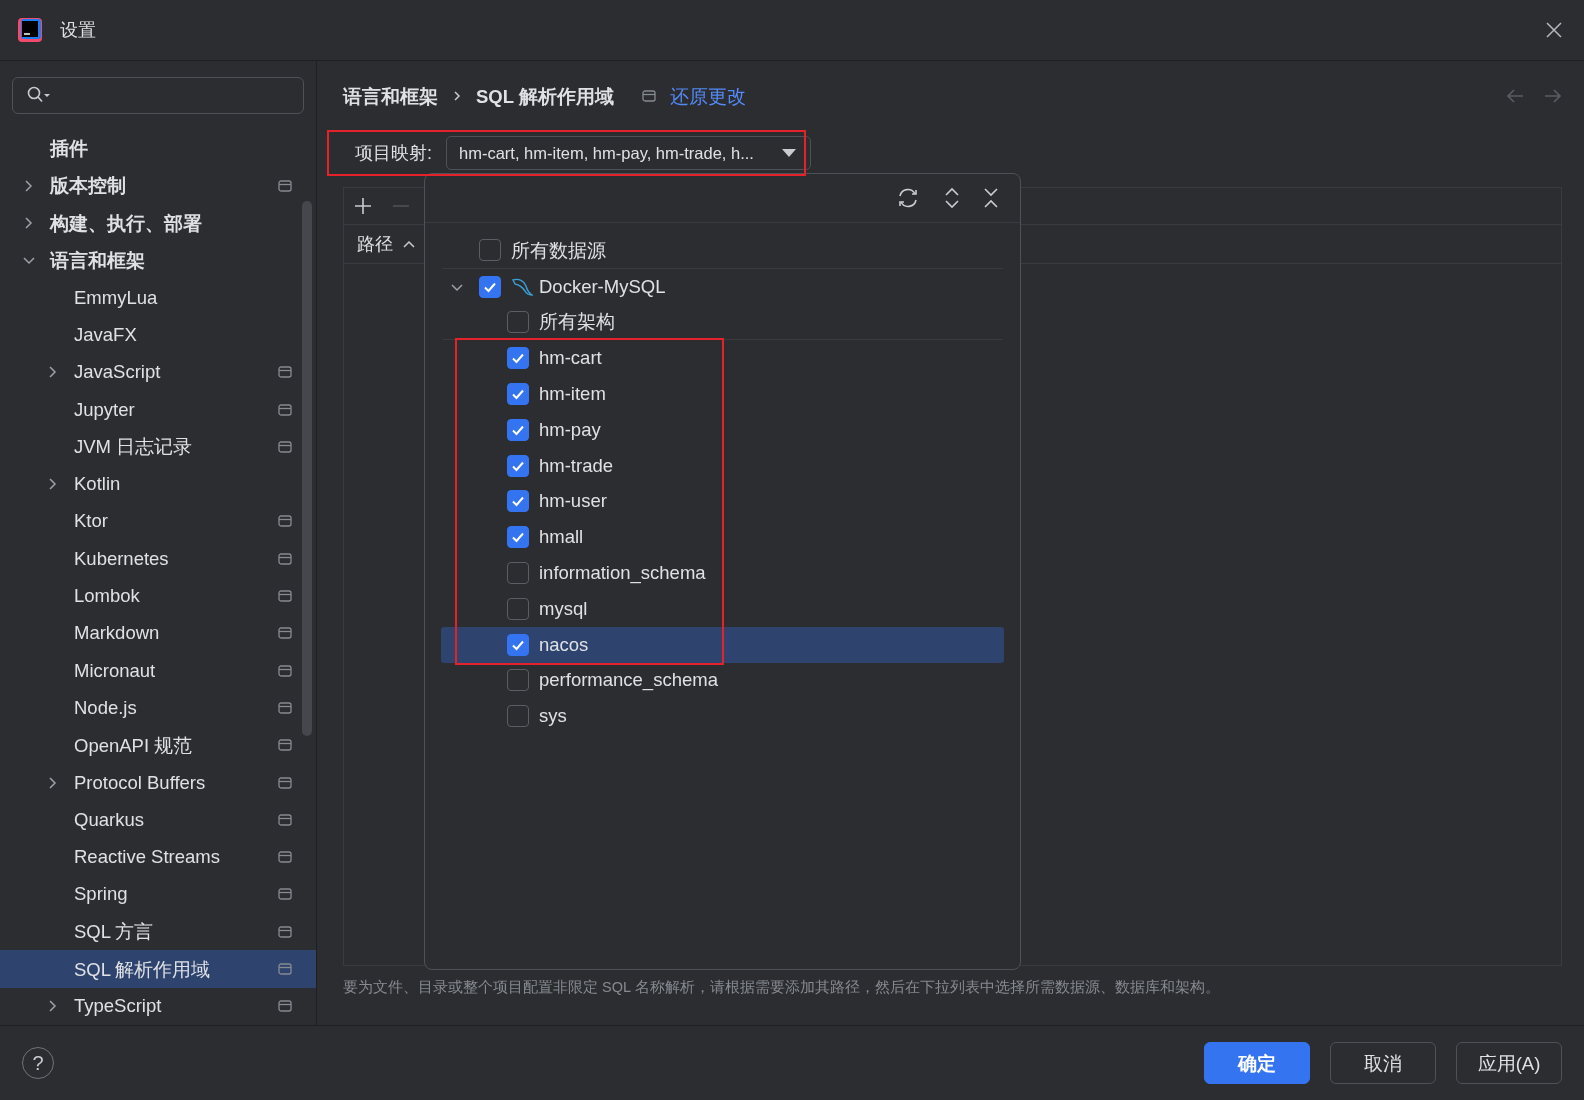 This screenshot has height=1100, width=1584. What do you see at coordinates (722, 394) in the screenshot?
I see `tree-row: hm-item` at bounding box center [722, 394].